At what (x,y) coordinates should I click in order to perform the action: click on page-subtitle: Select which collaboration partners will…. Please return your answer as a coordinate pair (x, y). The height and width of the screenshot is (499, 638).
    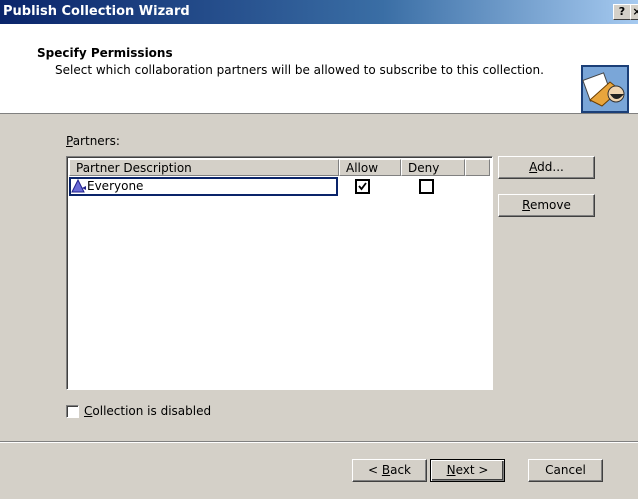
    Looking at the image, I should click on (299, 70).